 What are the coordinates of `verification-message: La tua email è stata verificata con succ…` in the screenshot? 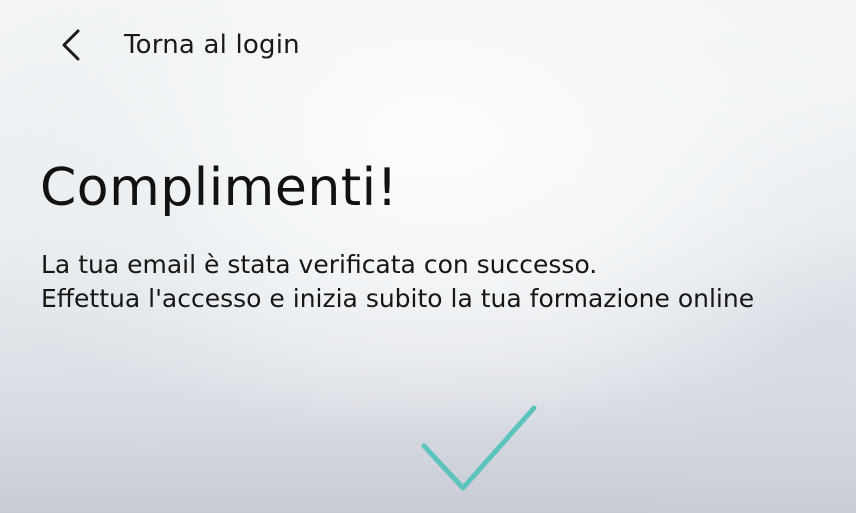 It's located at (441, 282).